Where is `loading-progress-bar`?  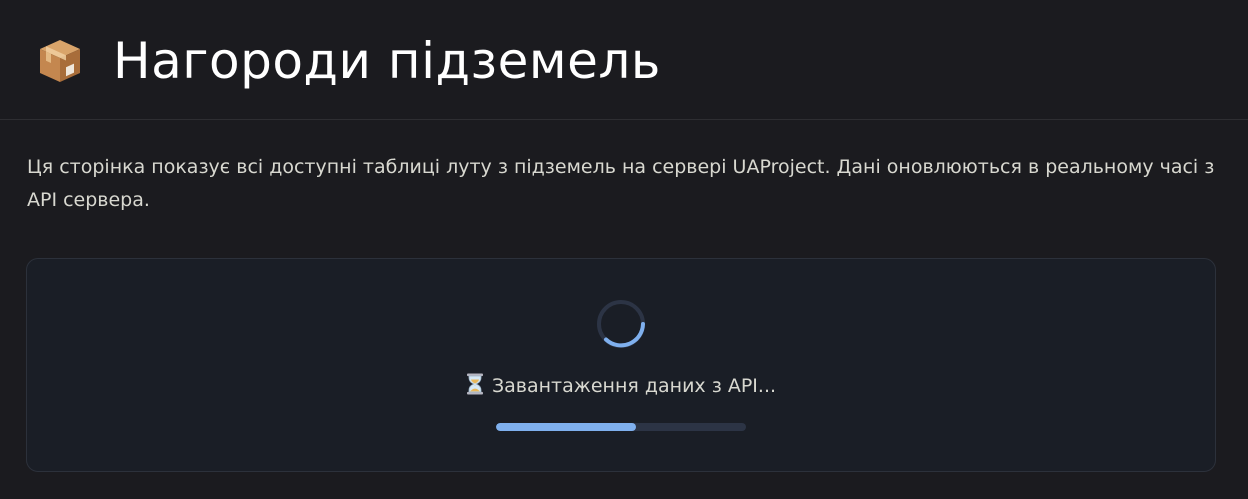 loading-progress-bar is located at coordinates (621, 427).